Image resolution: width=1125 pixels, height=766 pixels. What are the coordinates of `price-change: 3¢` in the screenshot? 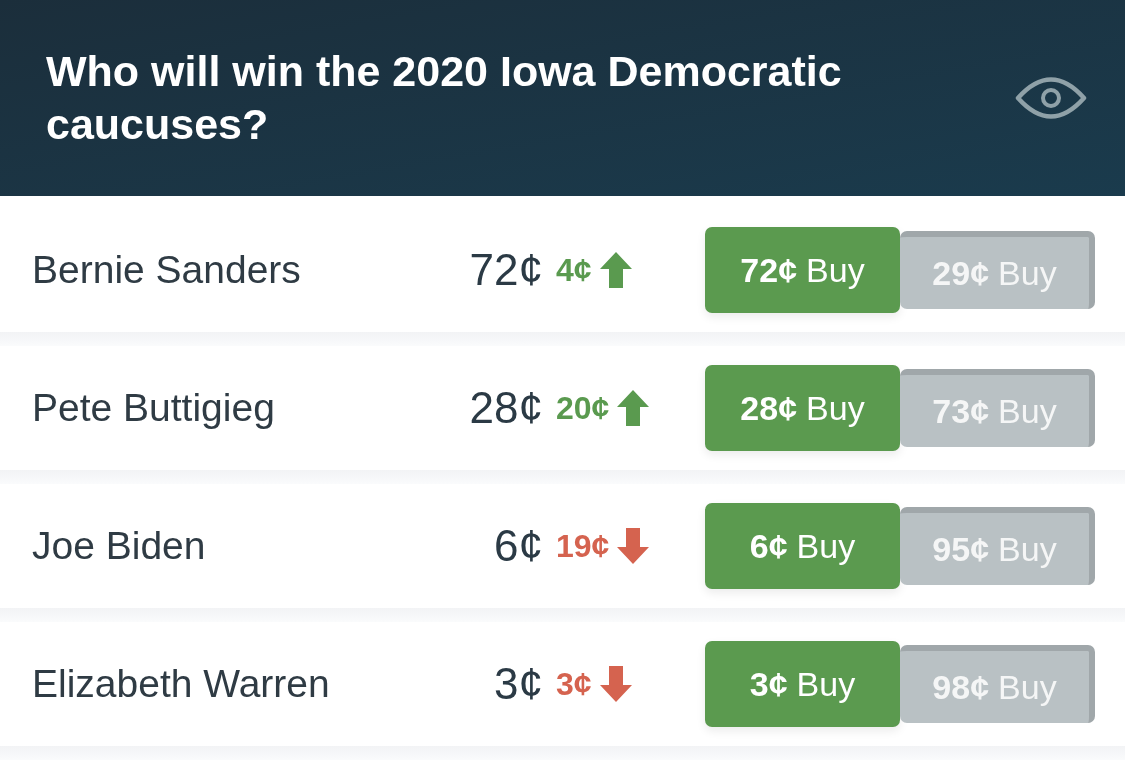 It's located at (574, 684).